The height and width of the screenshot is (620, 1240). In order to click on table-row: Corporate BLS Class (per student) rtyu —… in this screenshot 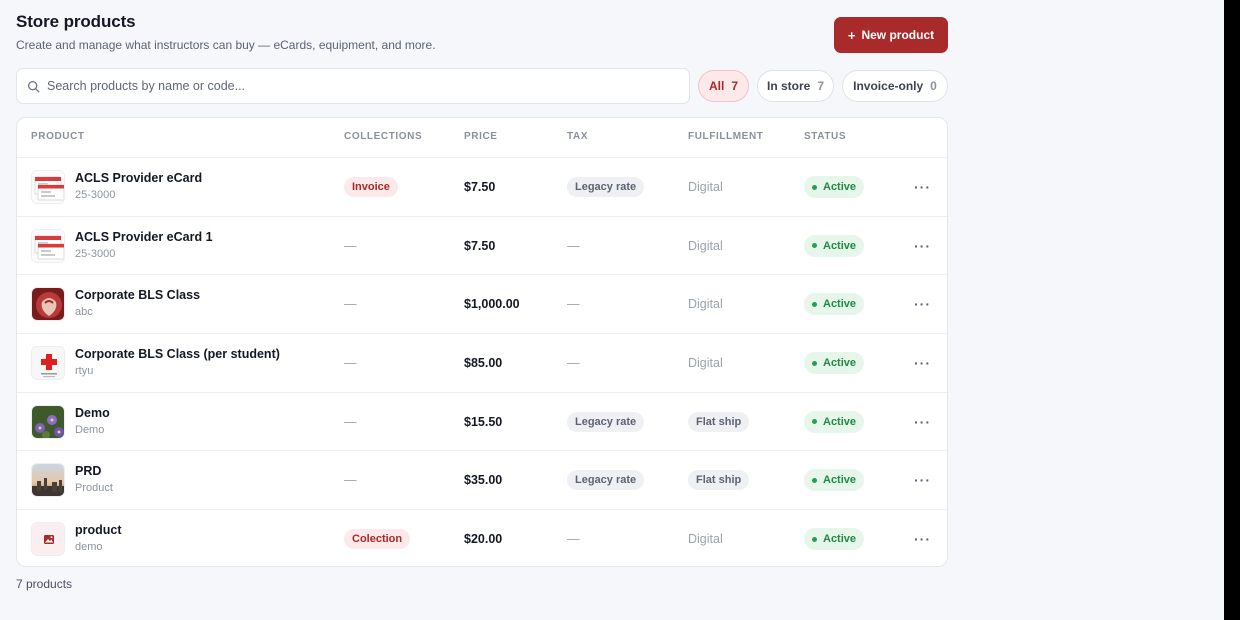, I will do `click(482, 363)`.